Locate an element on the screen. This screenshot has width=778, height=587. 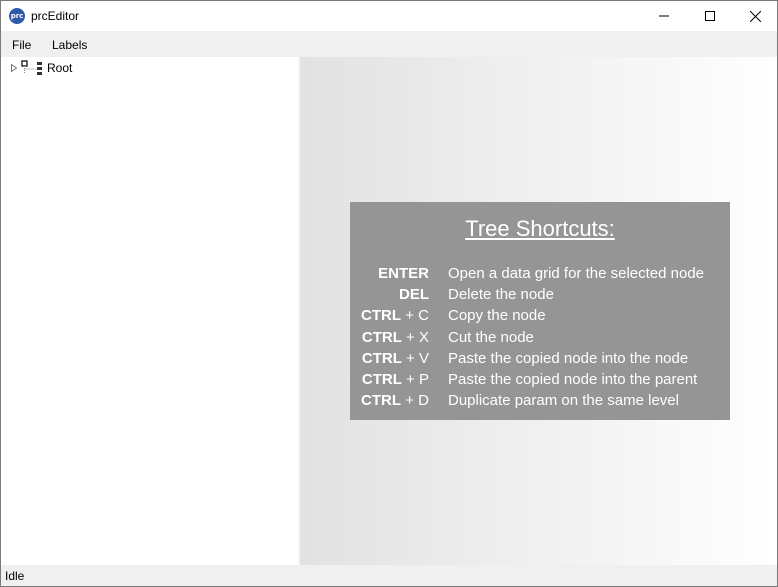
shortcut-key: CTRL + C is located at coordinates (395, 316).